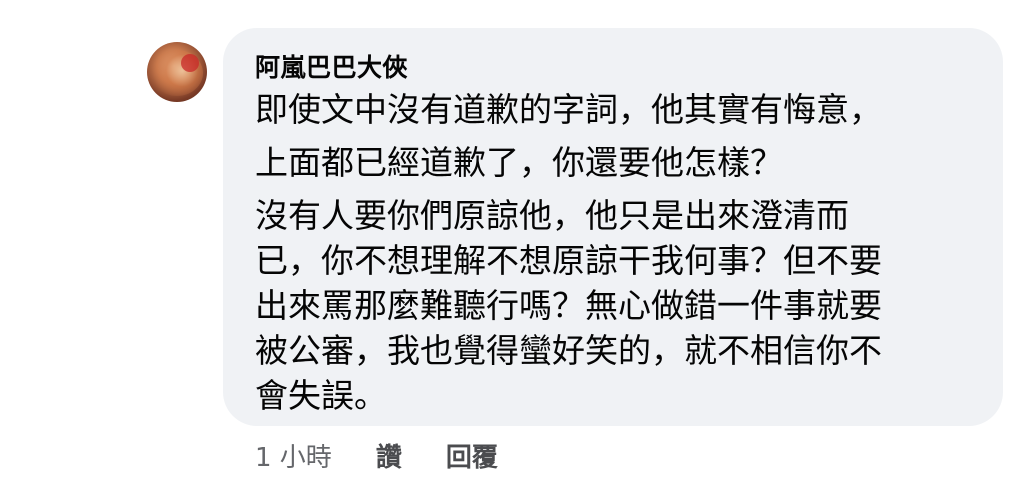  I want to click on avatar, so click(177, 72).